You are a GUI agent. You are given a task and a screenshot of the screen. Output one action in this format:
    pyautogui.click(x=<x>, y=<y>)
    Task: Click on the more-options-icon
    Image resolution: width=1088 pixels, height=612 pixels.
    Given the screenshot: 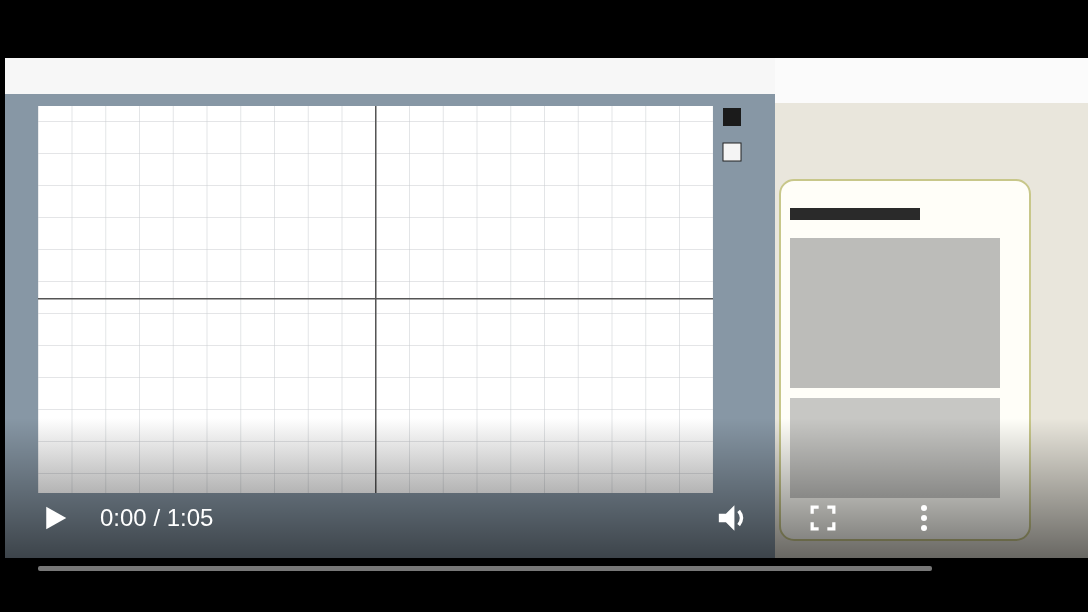 What is the action you would take?
    pyautogui.click(x=924, y=518)
    